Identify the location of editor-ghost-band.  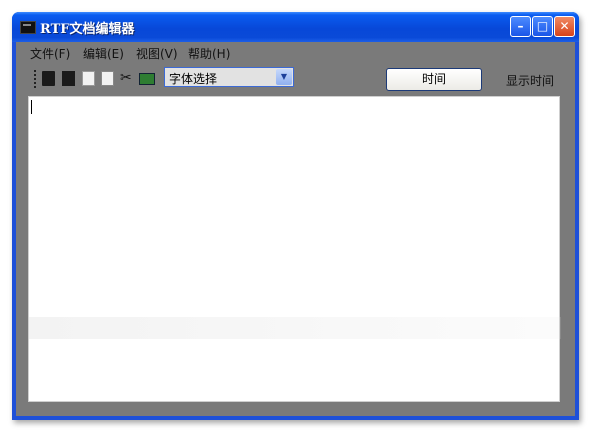
(295, 328).